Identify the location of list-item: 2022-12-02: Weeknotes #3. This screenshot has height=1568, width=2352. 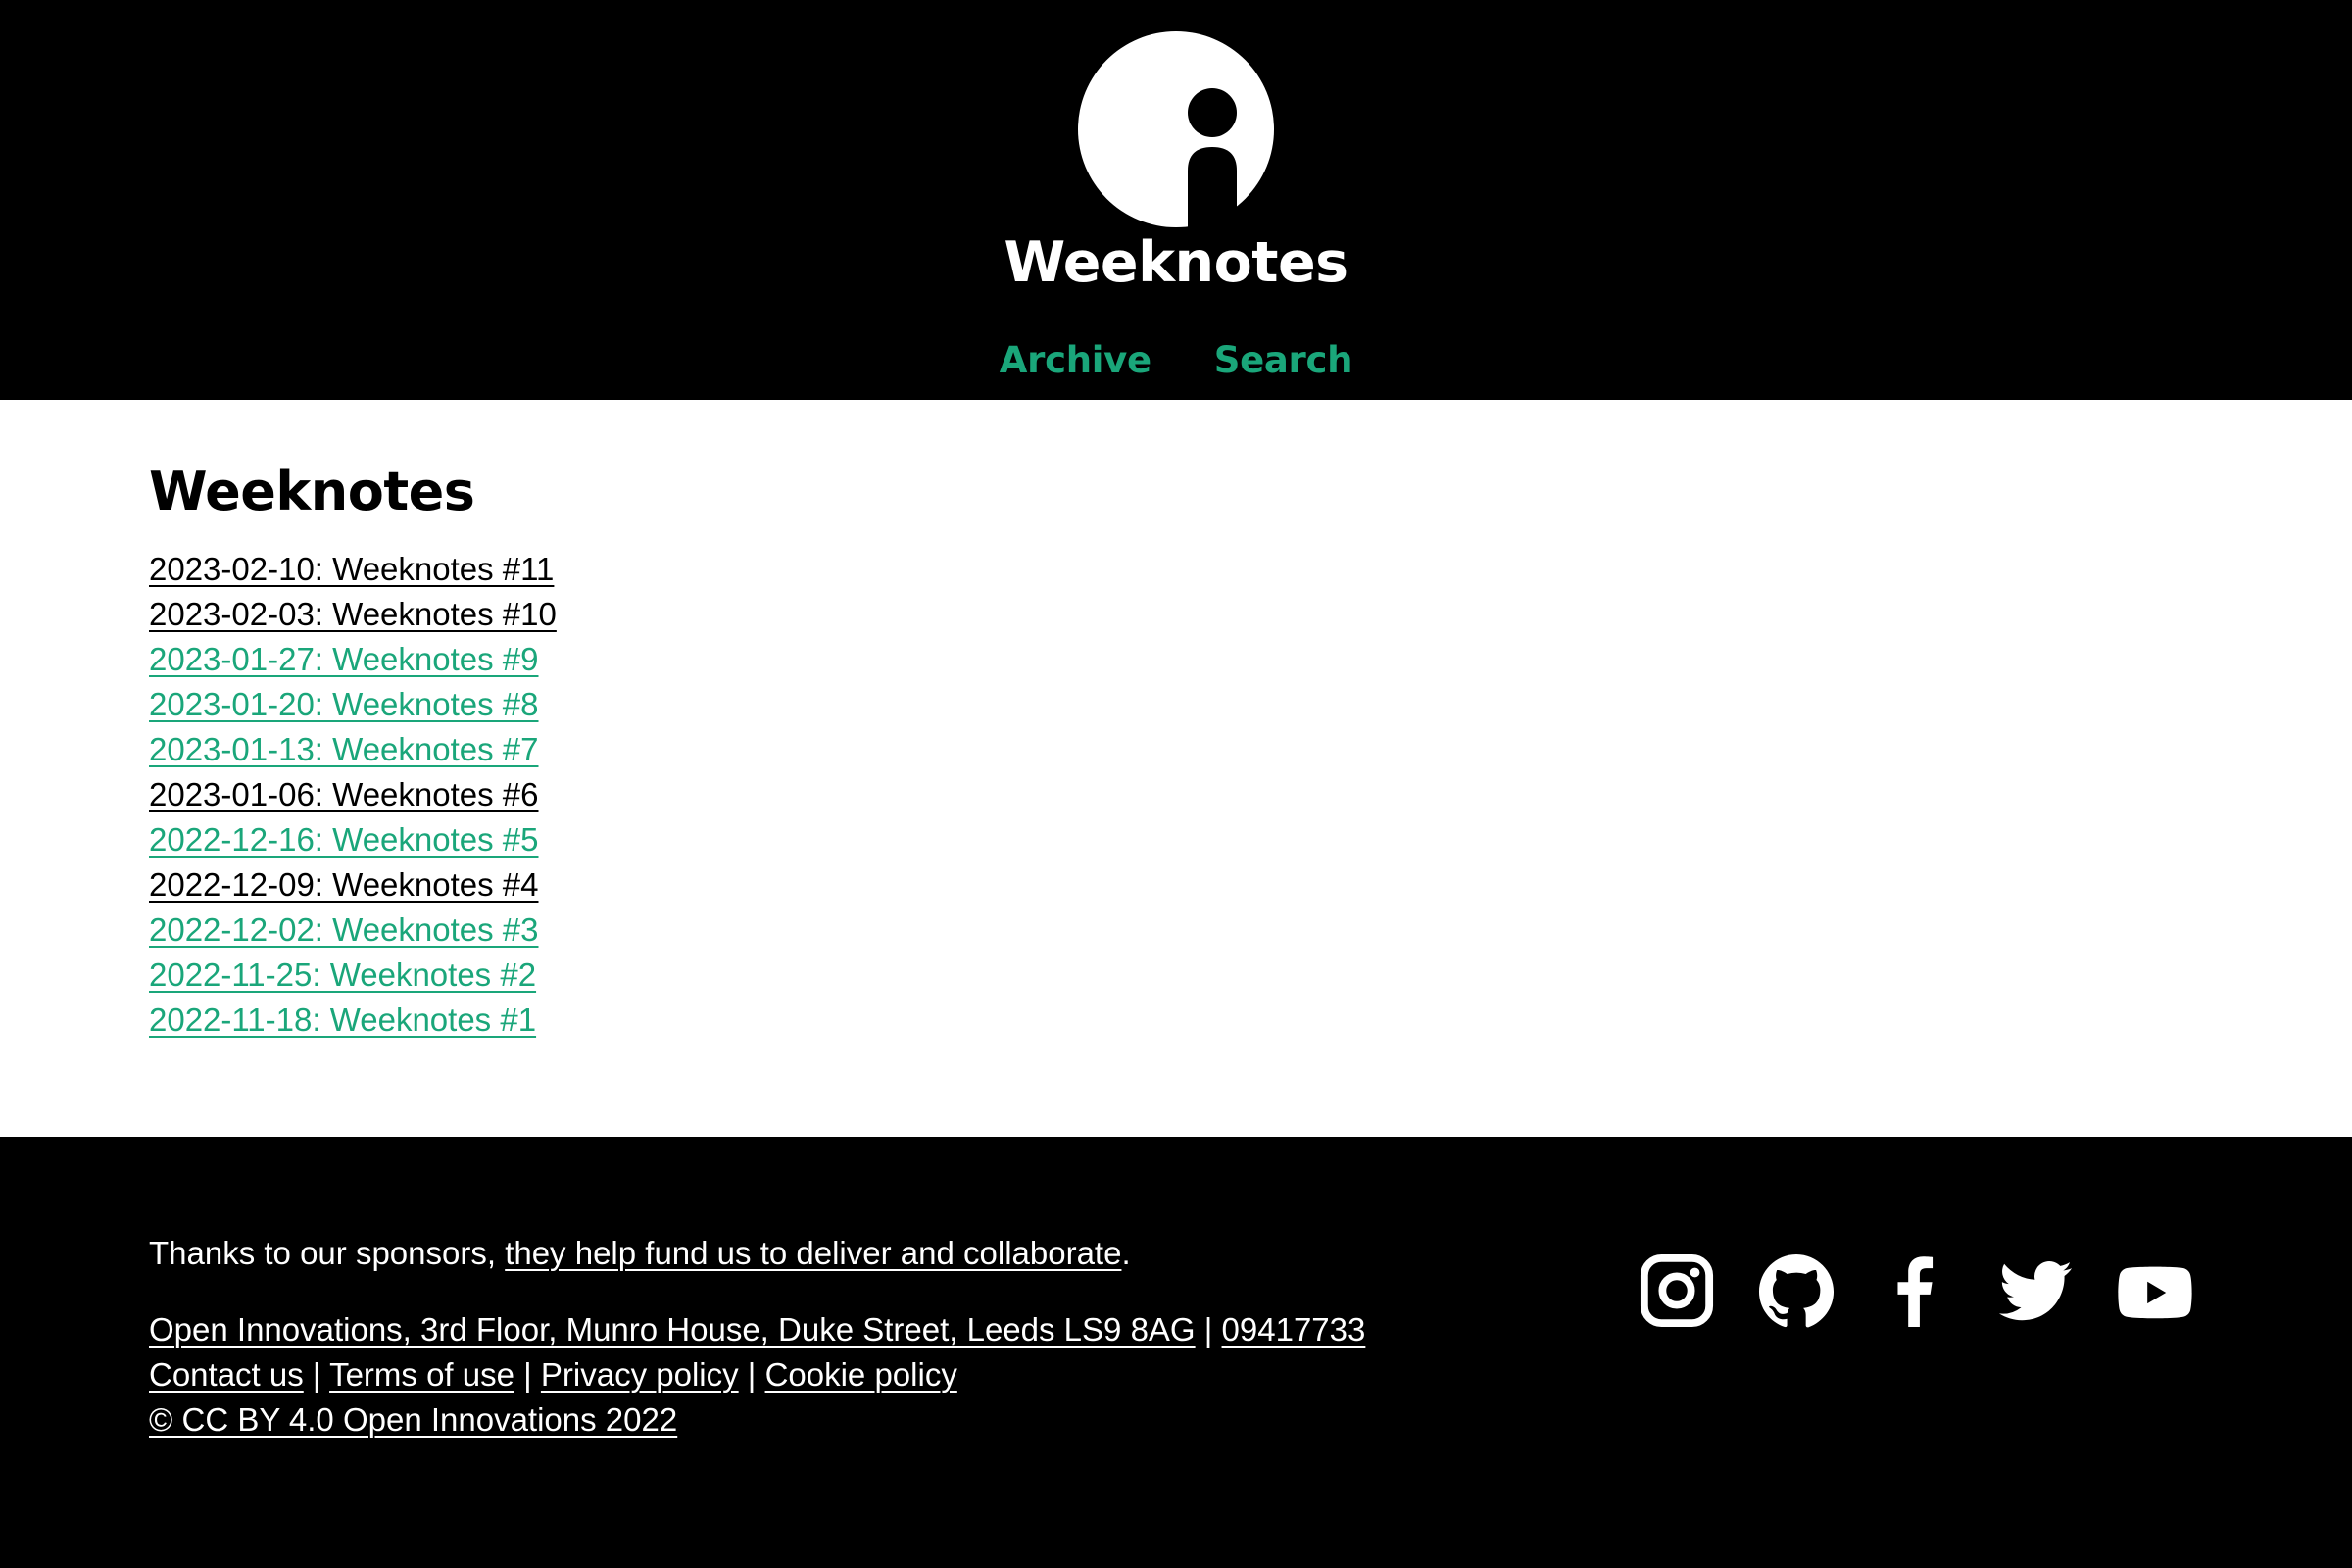
(353, 930).